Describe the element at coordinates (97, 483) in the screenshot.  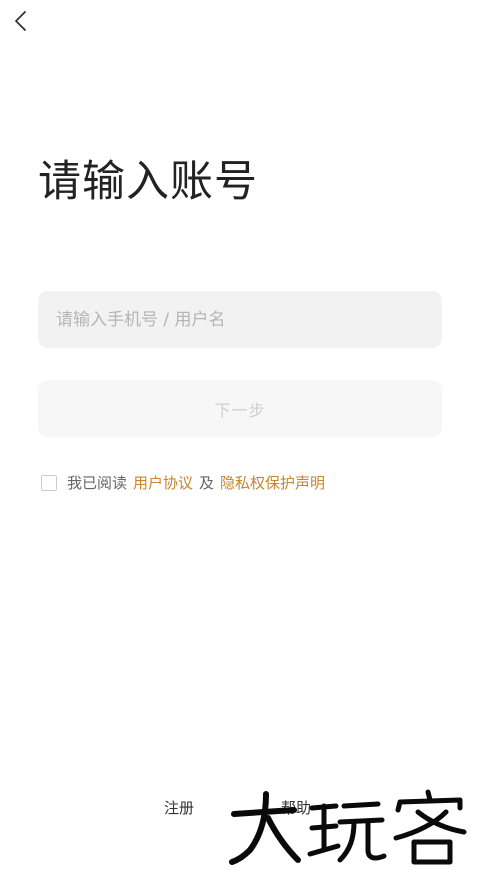
I see `agreement-prefix: 我已阅读` at that location.